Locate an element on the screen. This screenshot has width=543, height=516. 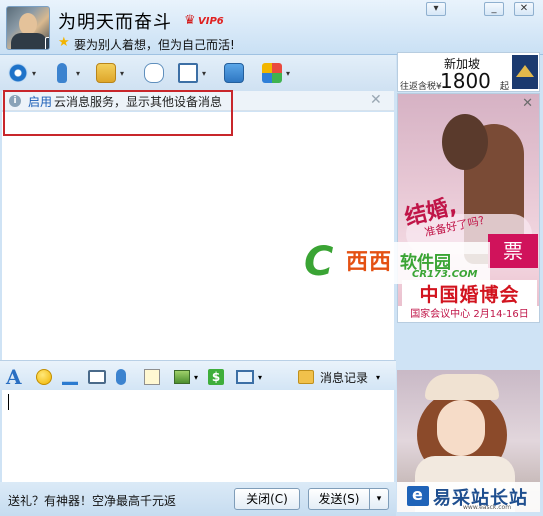
ad-expo-title: 中国婚博会 is located at coordinates (469, 293).